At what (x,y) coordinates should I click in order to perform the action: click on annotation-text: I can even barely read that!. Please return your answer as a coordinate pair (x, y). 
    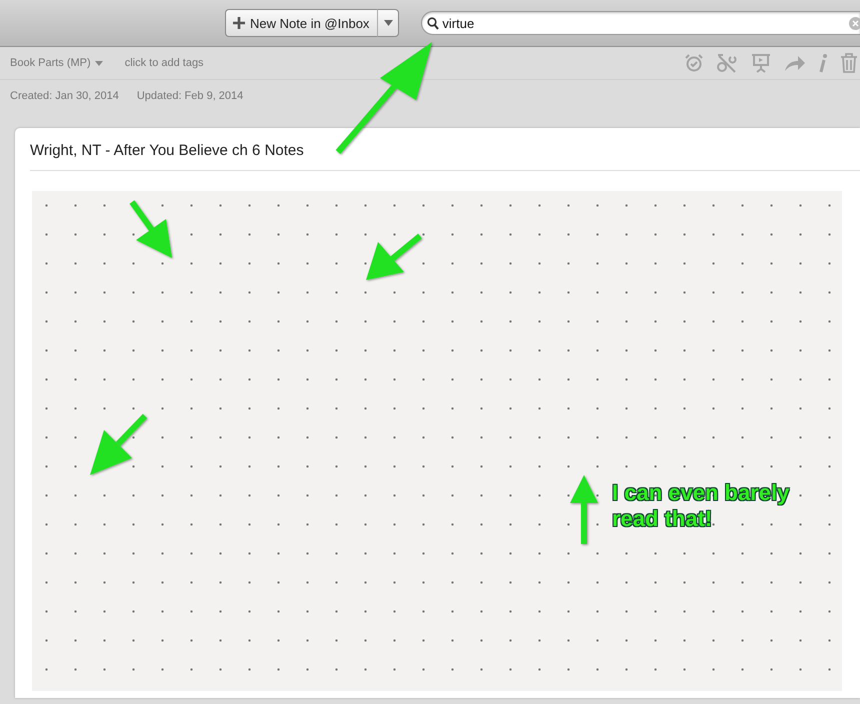
    Looking at the image, I should click on (701, 506).